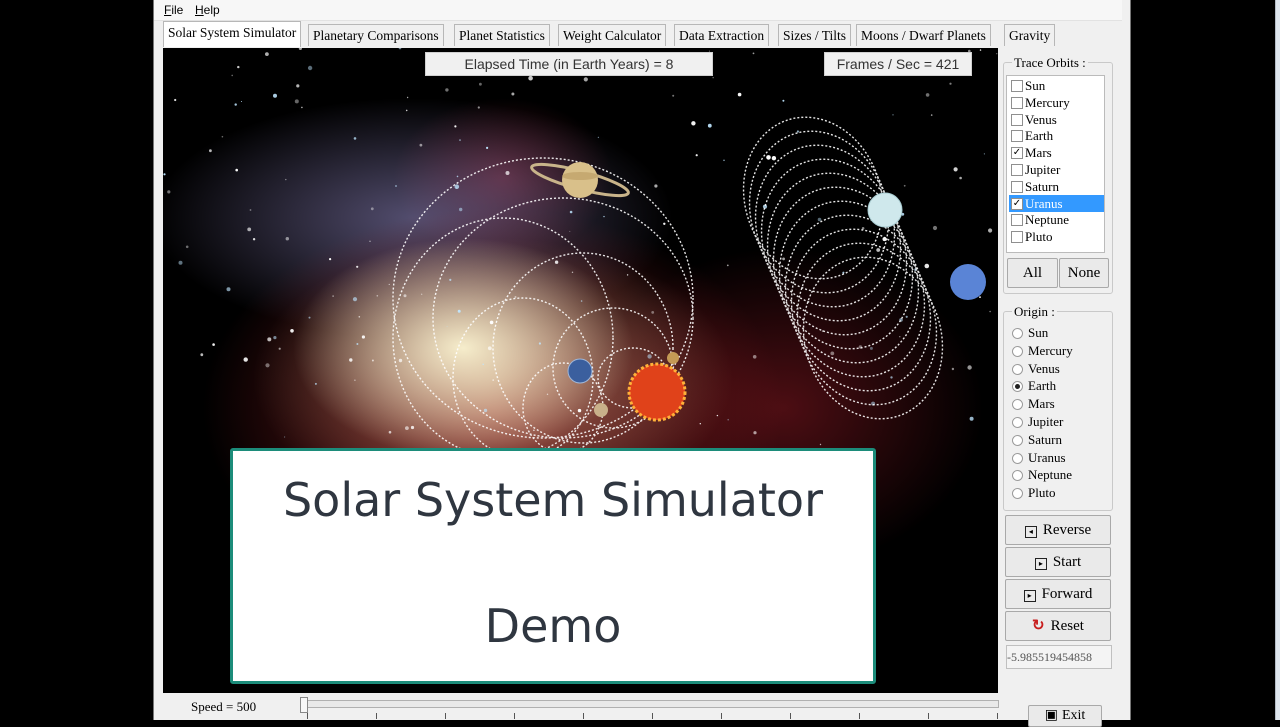  What do you see at coordinates (1056, 135) in the screenshot?
I see `trace-orbit-item-earth: Earth` at bounding box center [1056, 135].